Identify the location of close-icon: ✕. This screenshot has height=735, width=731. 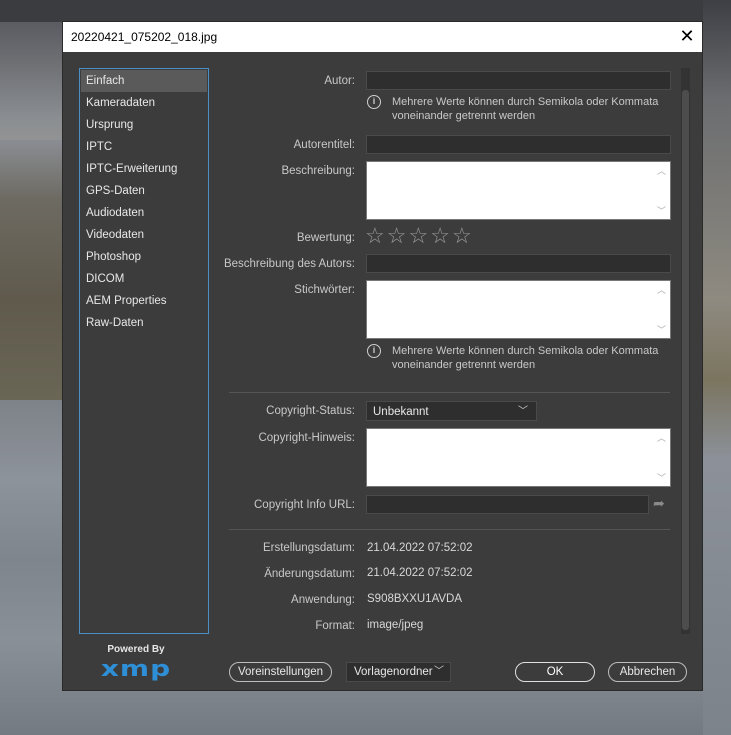
(687, 36).